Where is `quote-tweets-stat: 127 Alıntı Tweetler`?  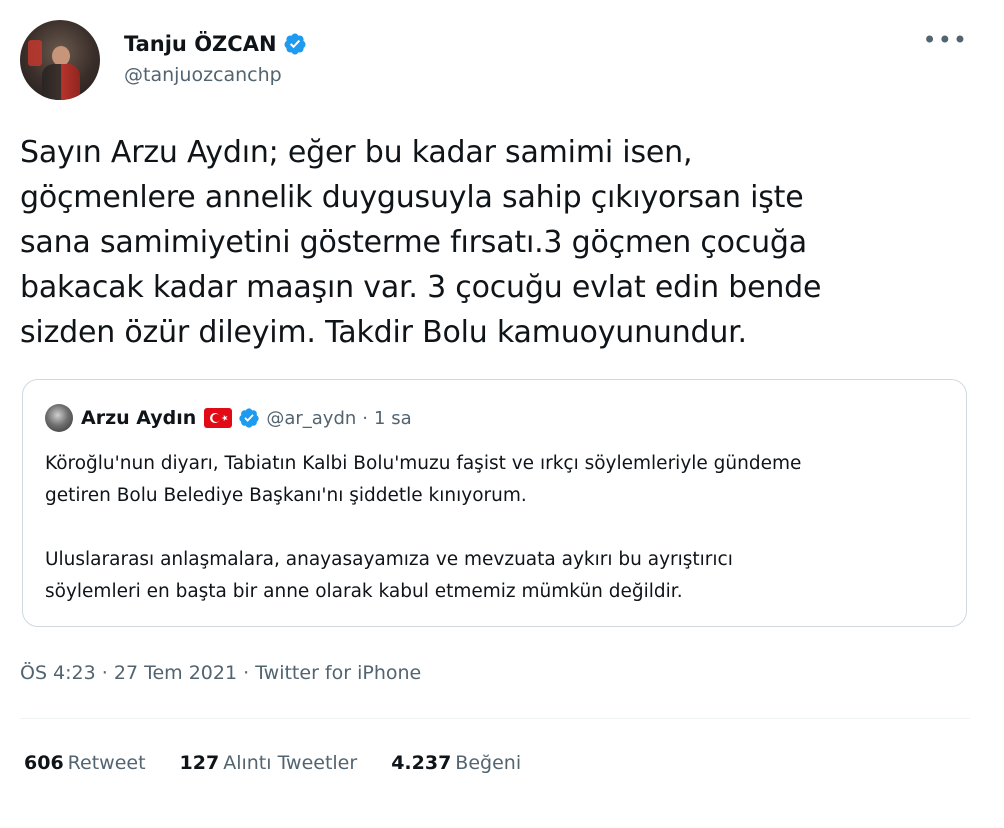
quote-tweets-stat: 127 Alıntı Tweetler is located at coordinates (269, 763).